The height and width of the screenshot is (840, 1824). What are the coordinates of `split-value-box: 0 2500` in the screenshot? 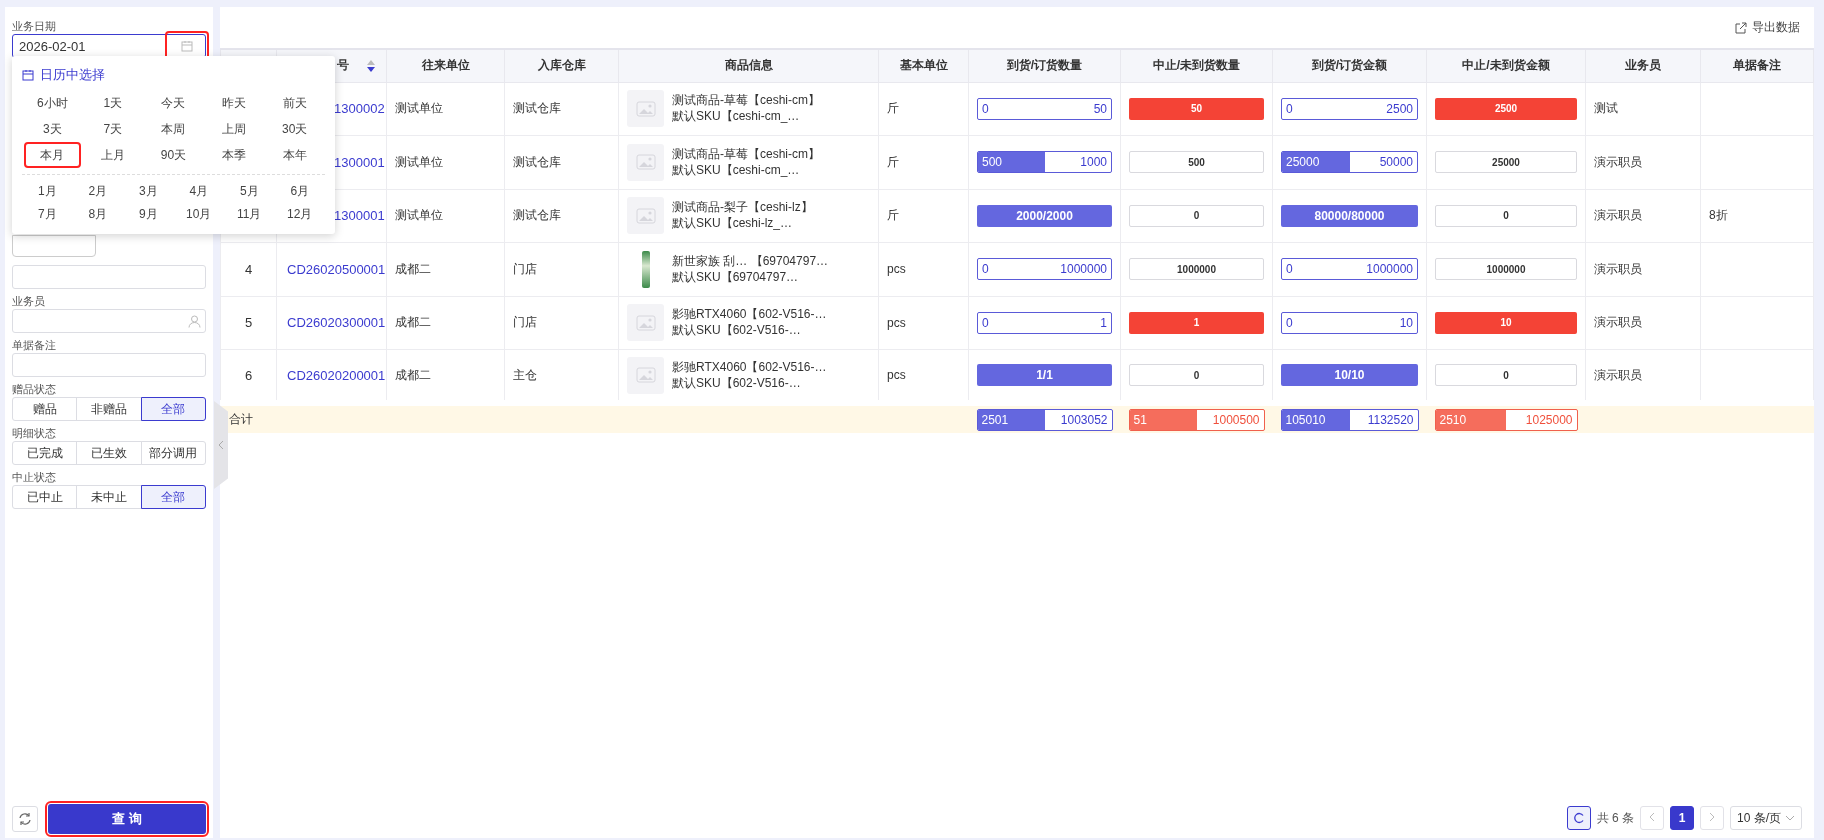 It's located at (1349, 108).